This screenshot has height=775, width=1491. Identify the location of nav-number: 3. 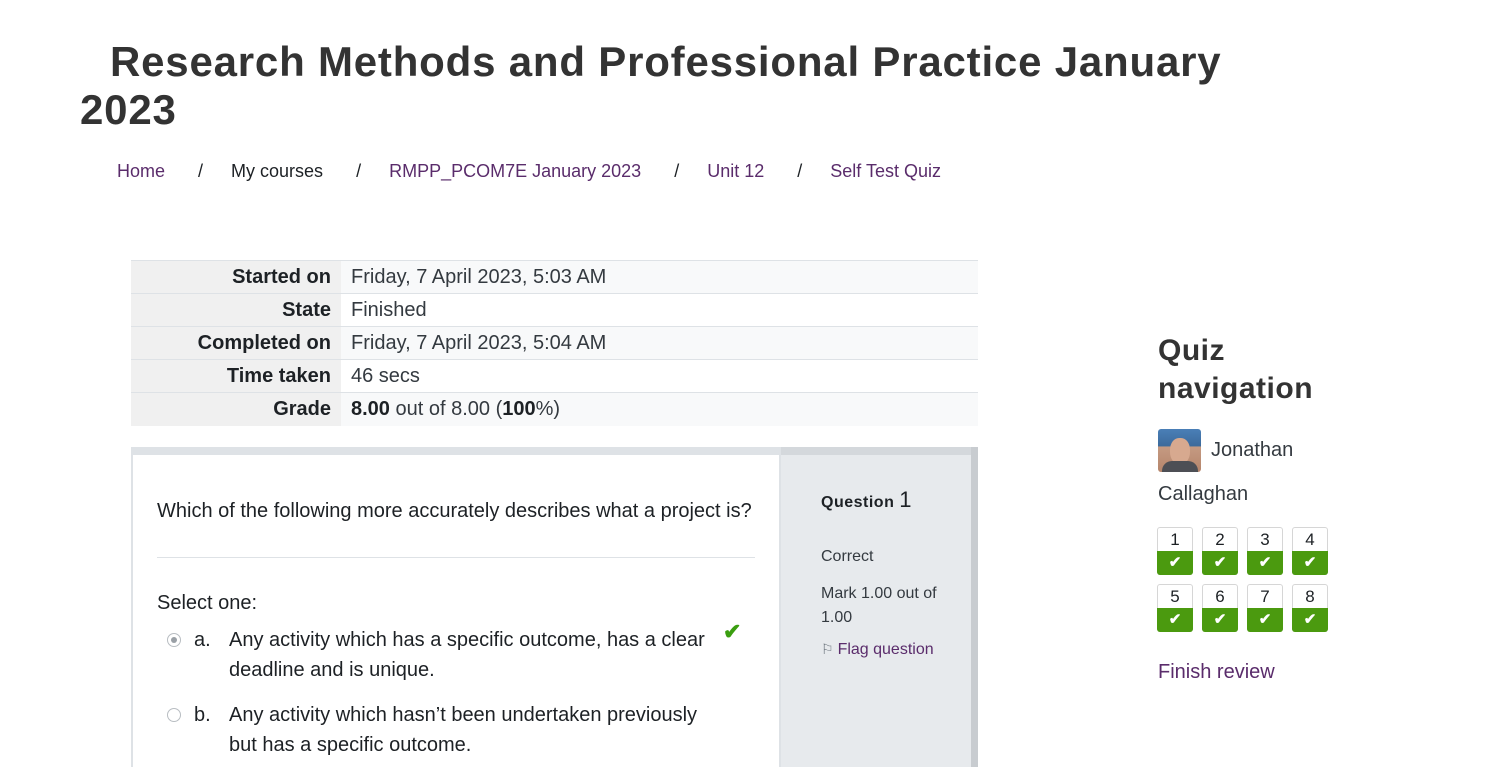
(1265, 539).